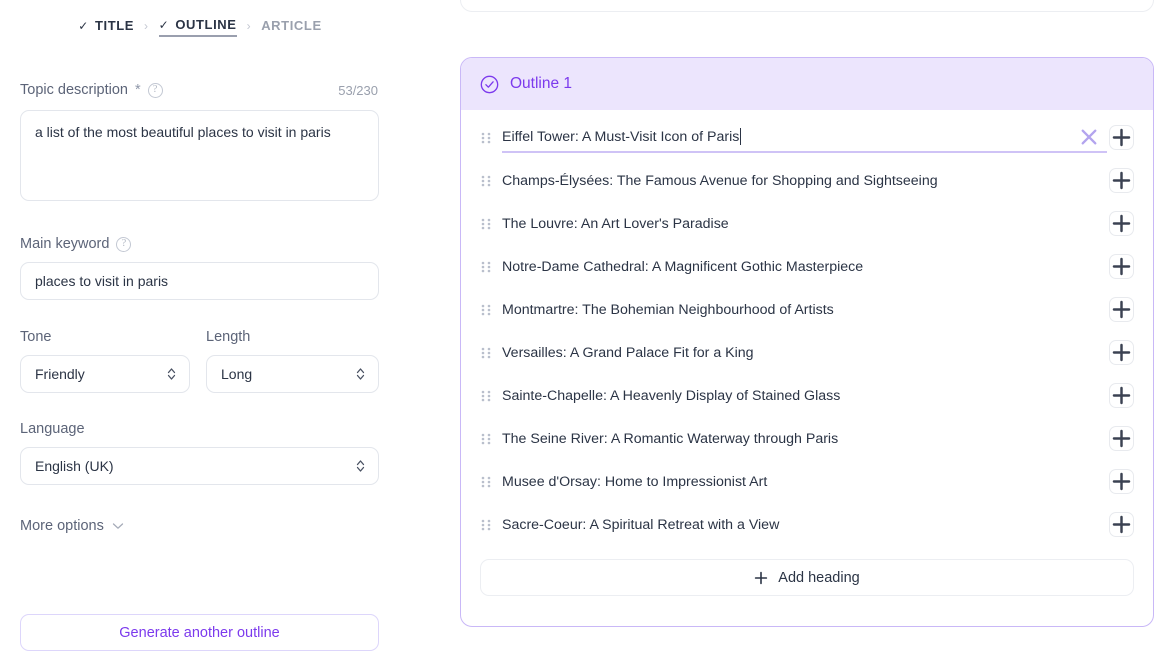 Image resolution: width=1174 pixels, height=670 pixels. I want to click on previous-outline-card-partial, so click(807, 6).